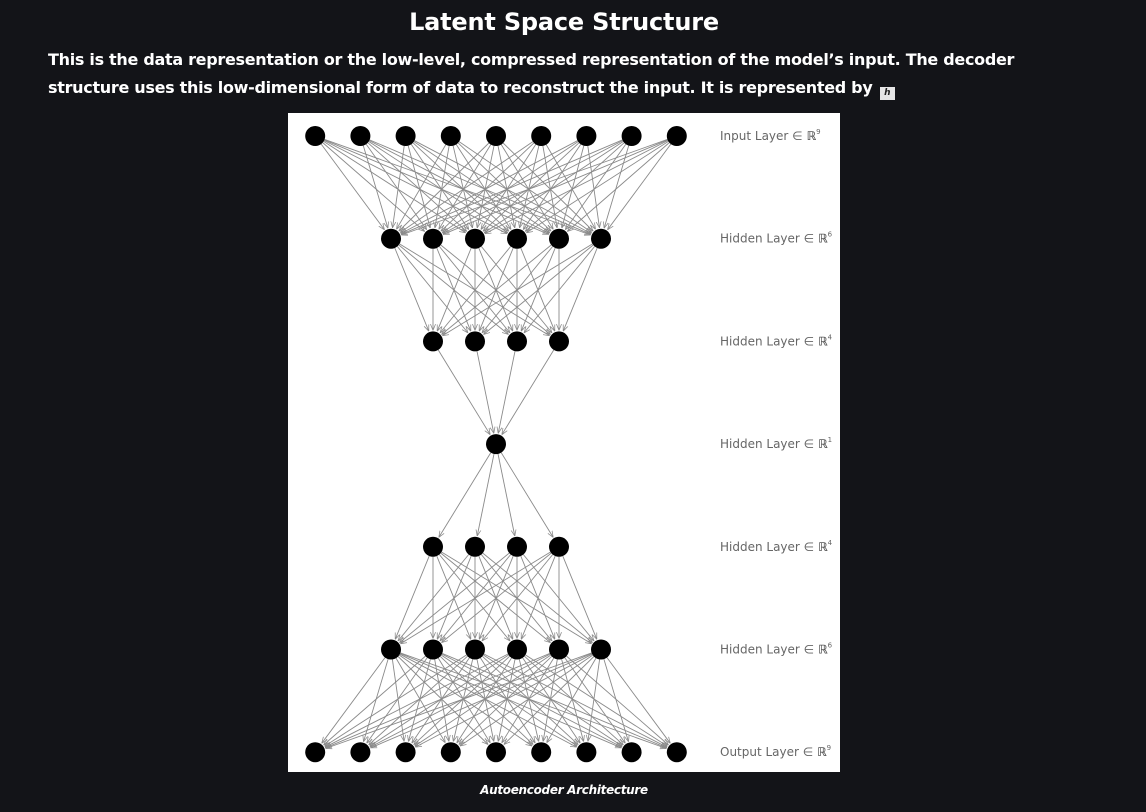  I want to click on neuron-layer1-node2, so click(475, 238).